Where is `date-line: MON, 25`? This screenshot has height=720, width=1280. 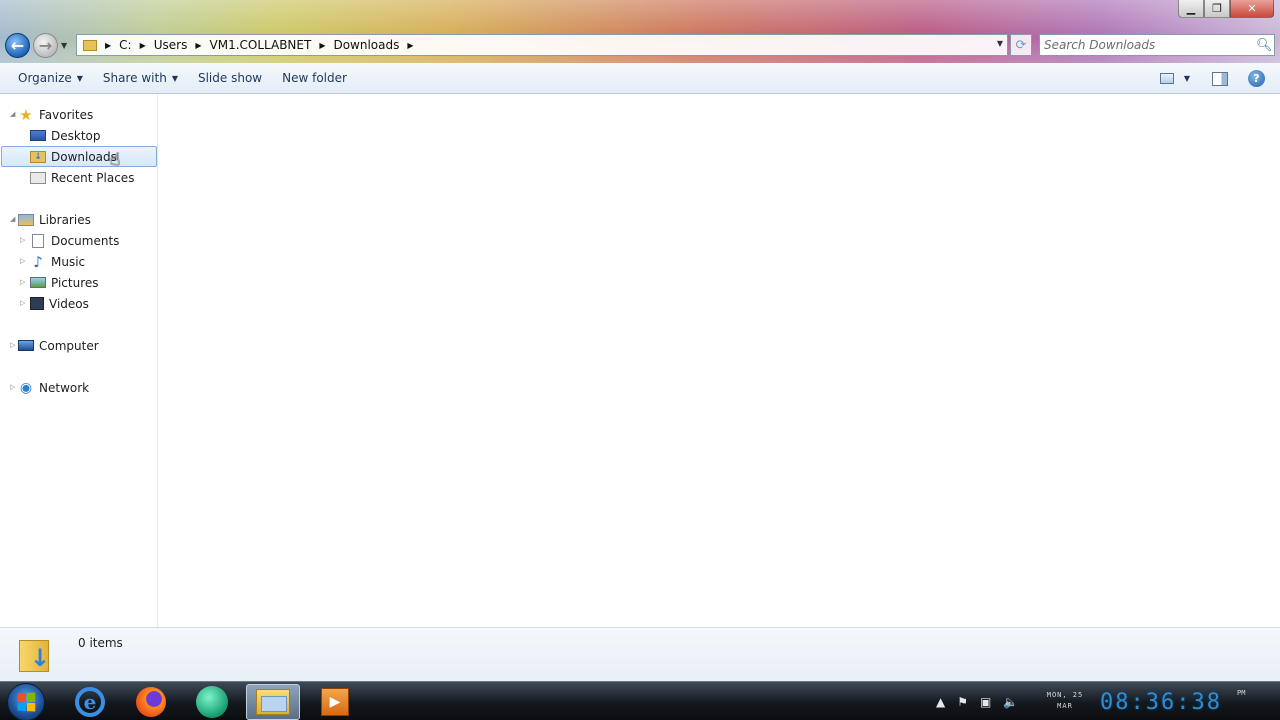 date-line: MON, 25 is located at coordinates (1065, 695).